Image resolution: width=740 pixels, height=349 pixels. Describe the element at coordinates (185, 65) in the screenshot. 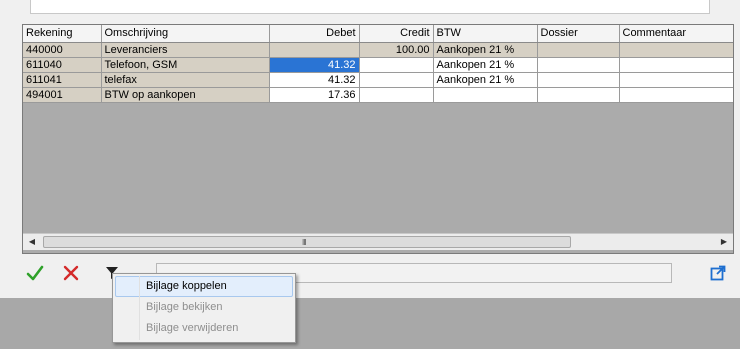

I see `cell-omschrijving: Telefoon, GSM` at that location.